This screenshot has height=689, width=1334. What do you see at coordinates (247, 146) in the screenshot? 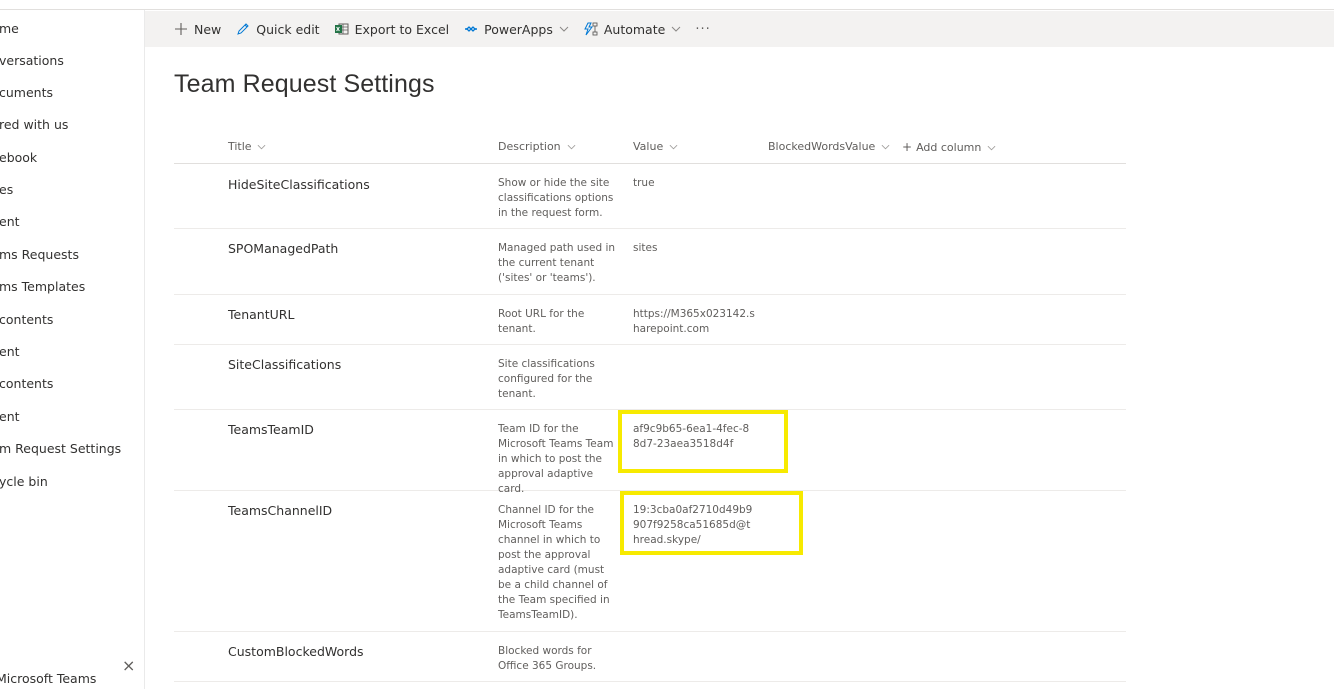
I see `column-header-title: Title` at bounding box center [247, 146].